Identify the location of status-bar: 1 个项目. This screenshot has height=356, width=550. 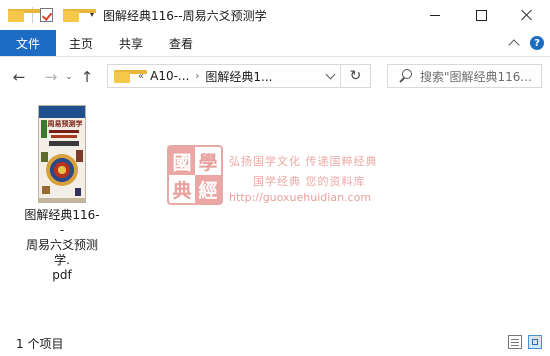
(275, 343).